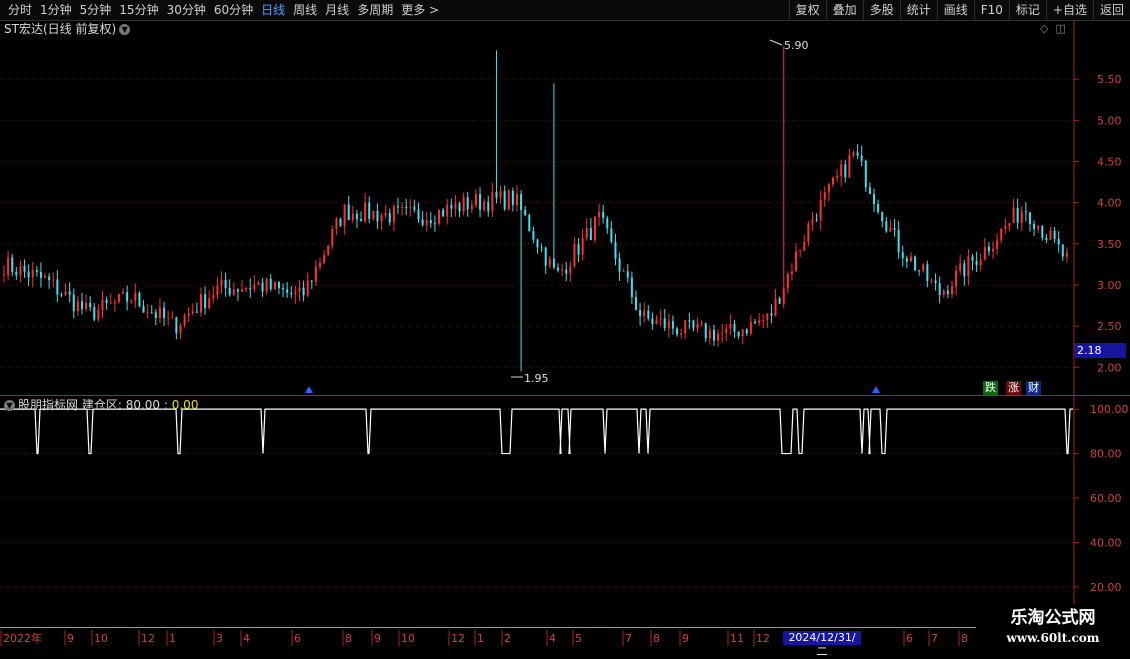  I want to click on tag-finance: 财, so click(1033, 388).